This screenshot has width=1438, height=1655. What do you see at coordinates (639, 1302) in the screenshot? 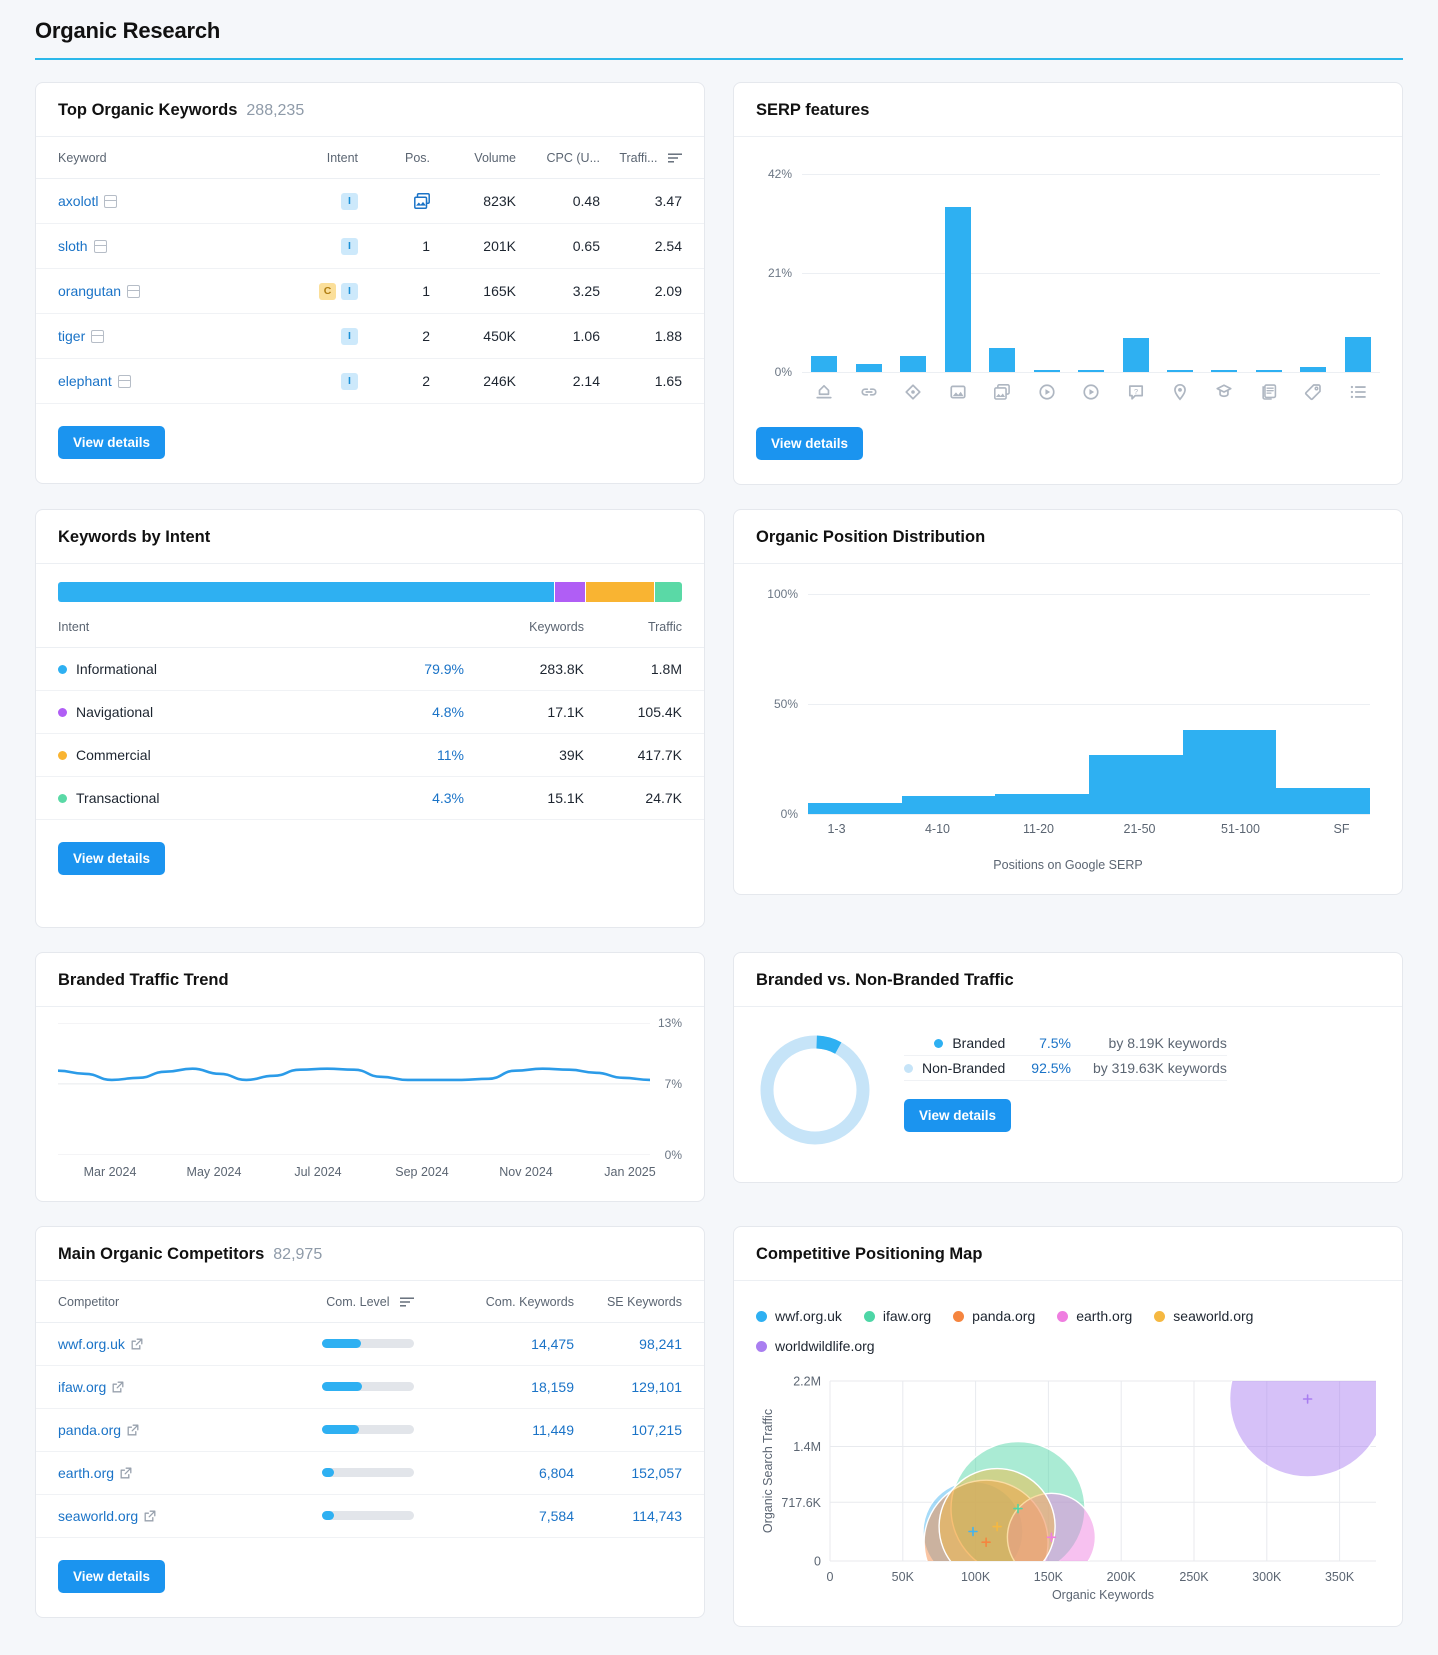
I see `col-se-keywords: SE Keywords` at bounding box center [639, 1302].